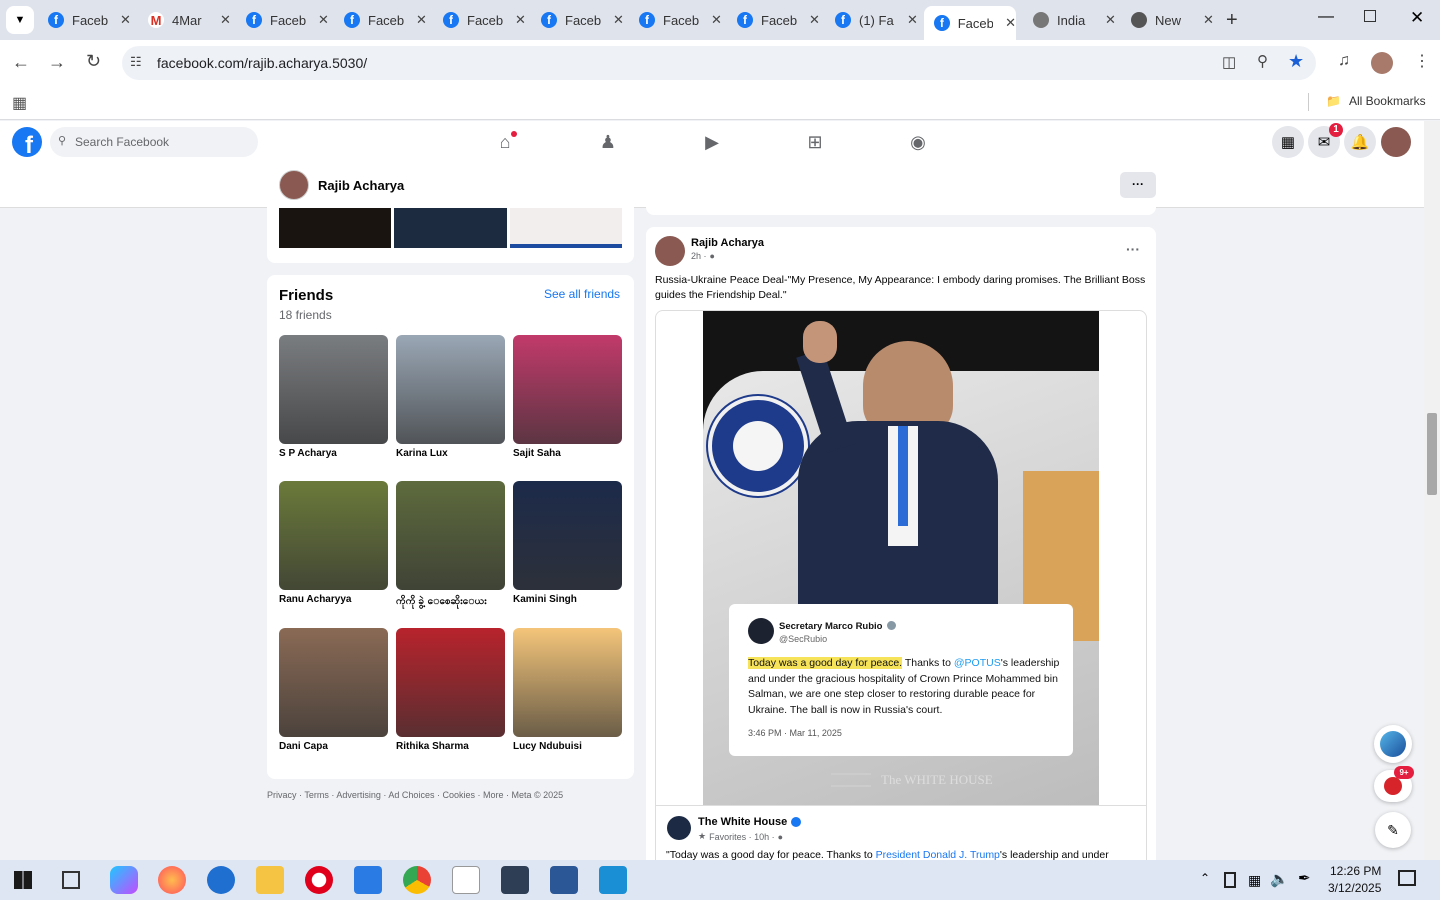 Image resolution: width=1440 pixels, height=900 pixels. I want to click on minimize-button: —, so click(1326, 17).